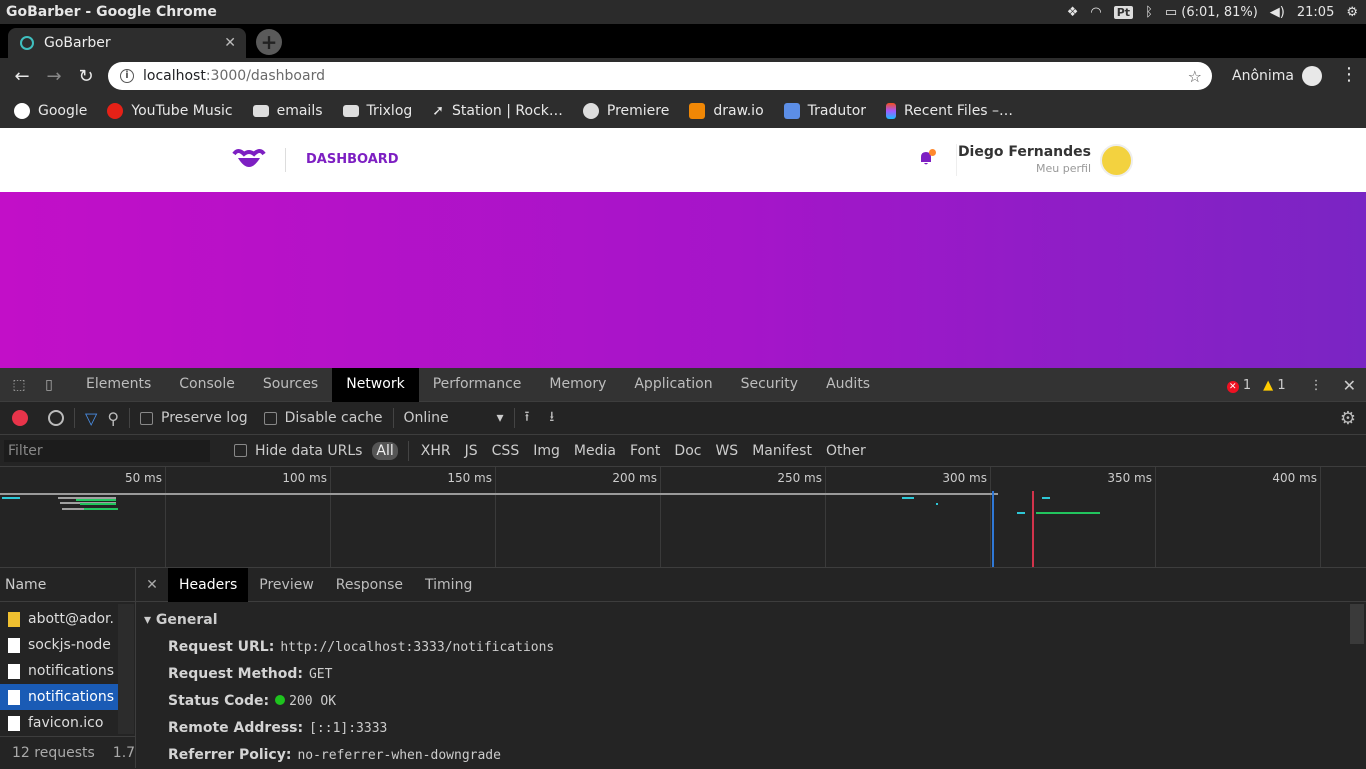  Describe the element at coordinates (1211, 12) in the screenshot. I see `battery-indicator: ▭ (6:01, 81%)` at that location.